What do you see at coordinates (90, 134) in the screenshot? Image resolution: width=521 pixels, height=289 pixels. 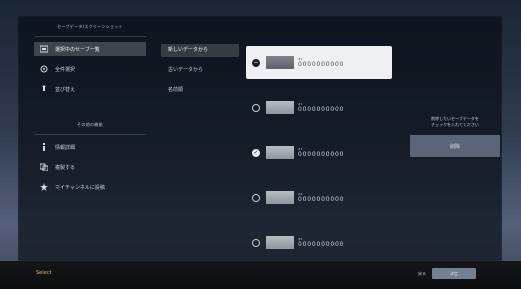 I see `section-divider-bottom` at bounding box center [90, 134].